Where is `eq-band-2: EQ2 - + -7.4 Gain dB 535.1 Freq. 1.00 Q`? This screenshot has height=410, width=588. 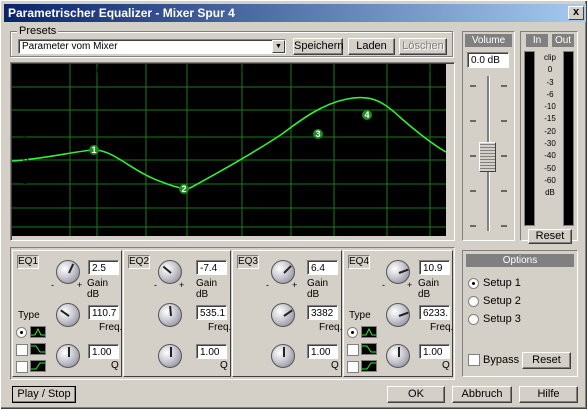 eq-band-2: EQ2 - + -7.4 Gain dB 535.1 Freq. 1.00 Q is located at coordinates (177, 313).